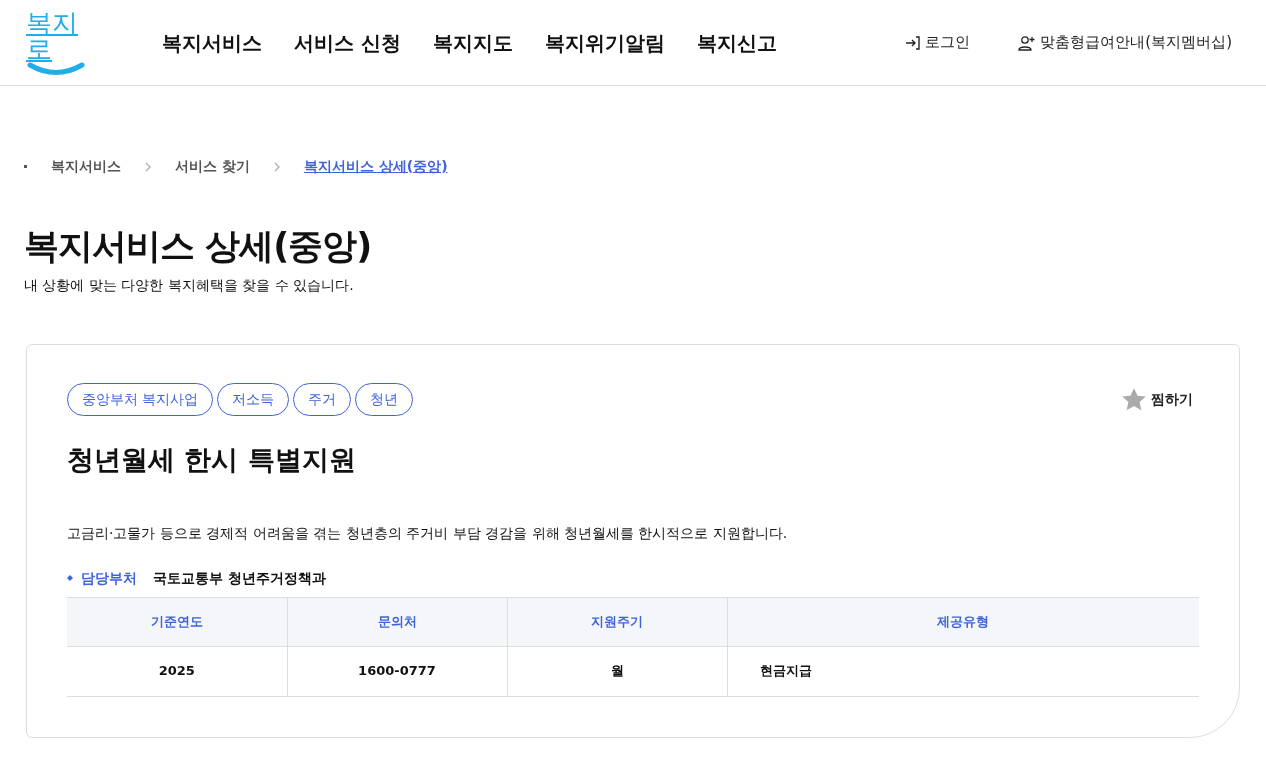 The image size is (1266, 765). What do you see at coordinates (25, 166) in the screenshot?
I see `bullet-icon` at bounding box center [25, 166].